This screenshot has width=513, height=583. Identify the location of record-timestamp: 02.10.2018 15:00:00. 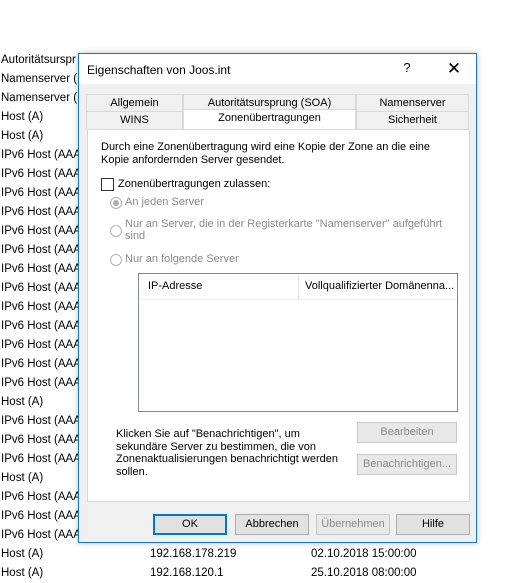
(364, 554).